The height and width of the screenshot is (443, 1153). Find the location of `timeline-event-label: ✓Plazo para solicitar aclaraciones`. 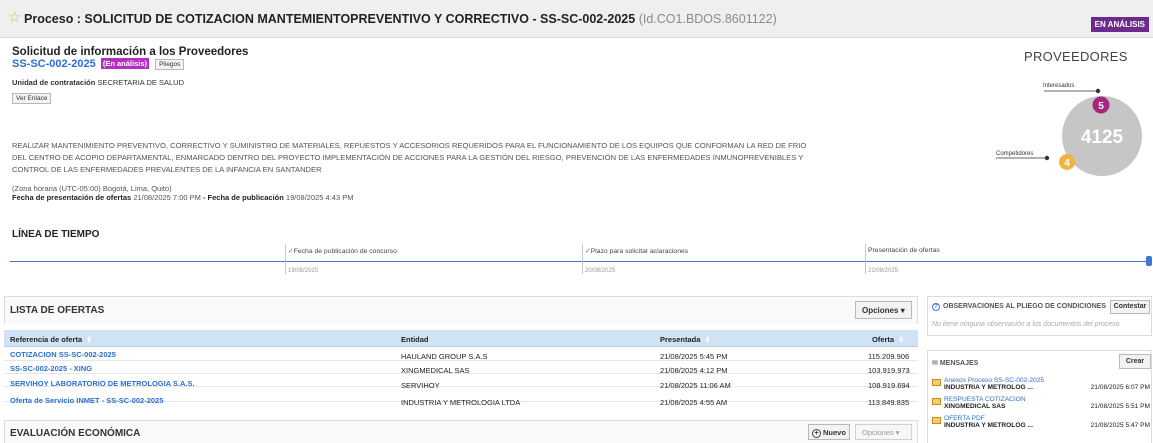

timeline-event-label: ✓Plazo para solicitar aclaraciones is located at coordinates (637, 251).